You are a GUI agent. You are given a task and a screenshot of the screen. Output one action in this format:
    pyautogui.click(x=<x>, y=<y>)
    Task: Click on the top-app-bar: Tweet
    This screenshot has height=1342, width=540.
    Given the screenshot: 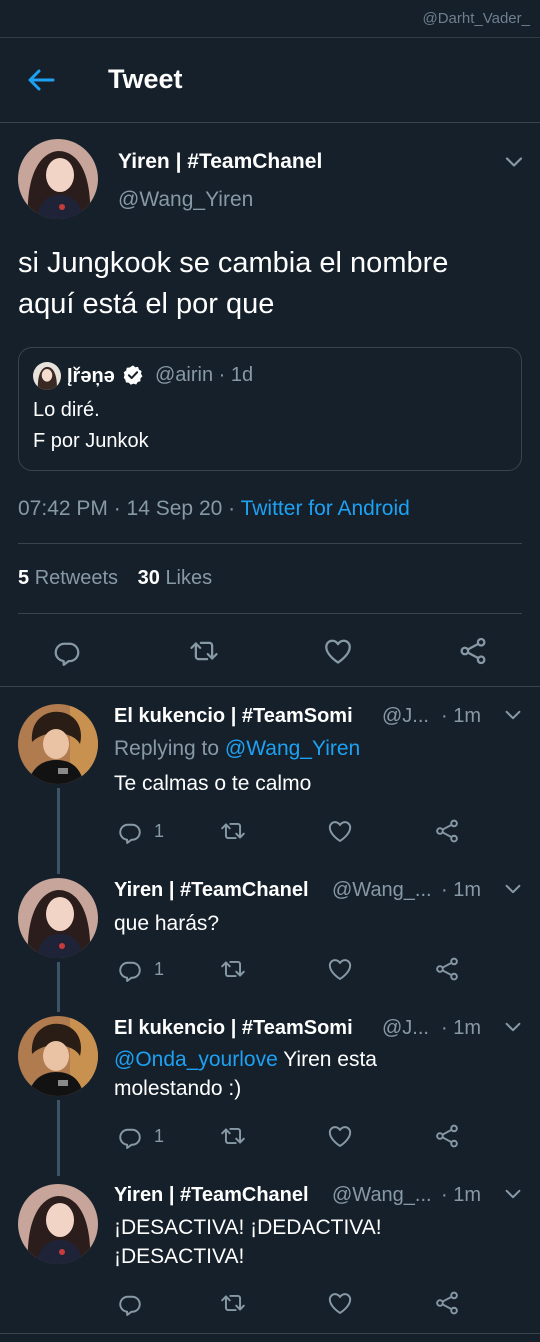 What is the action you would take?
    pyautogui.click(x=270, y=80)
    